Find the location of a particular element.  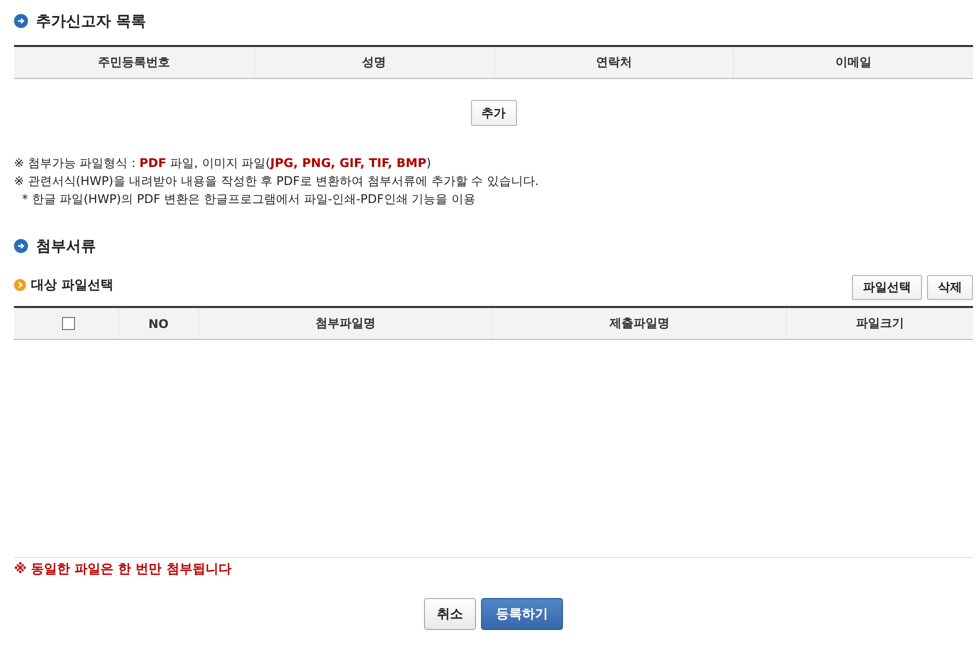

column-header: 제출파일명 is located at coordinates (639, 323).